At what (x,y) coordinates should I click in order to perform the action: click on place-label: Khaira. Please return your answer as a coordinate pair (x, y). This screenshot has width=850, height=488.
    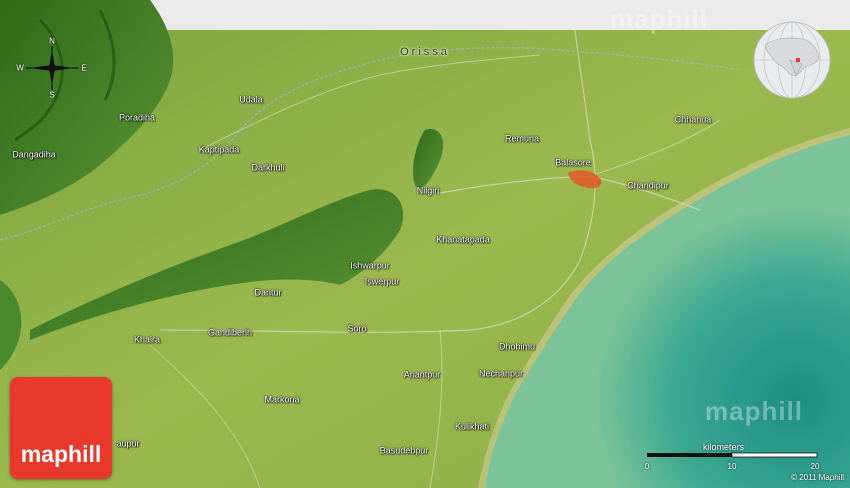
    Looking at the image, I should click on (147, 340).